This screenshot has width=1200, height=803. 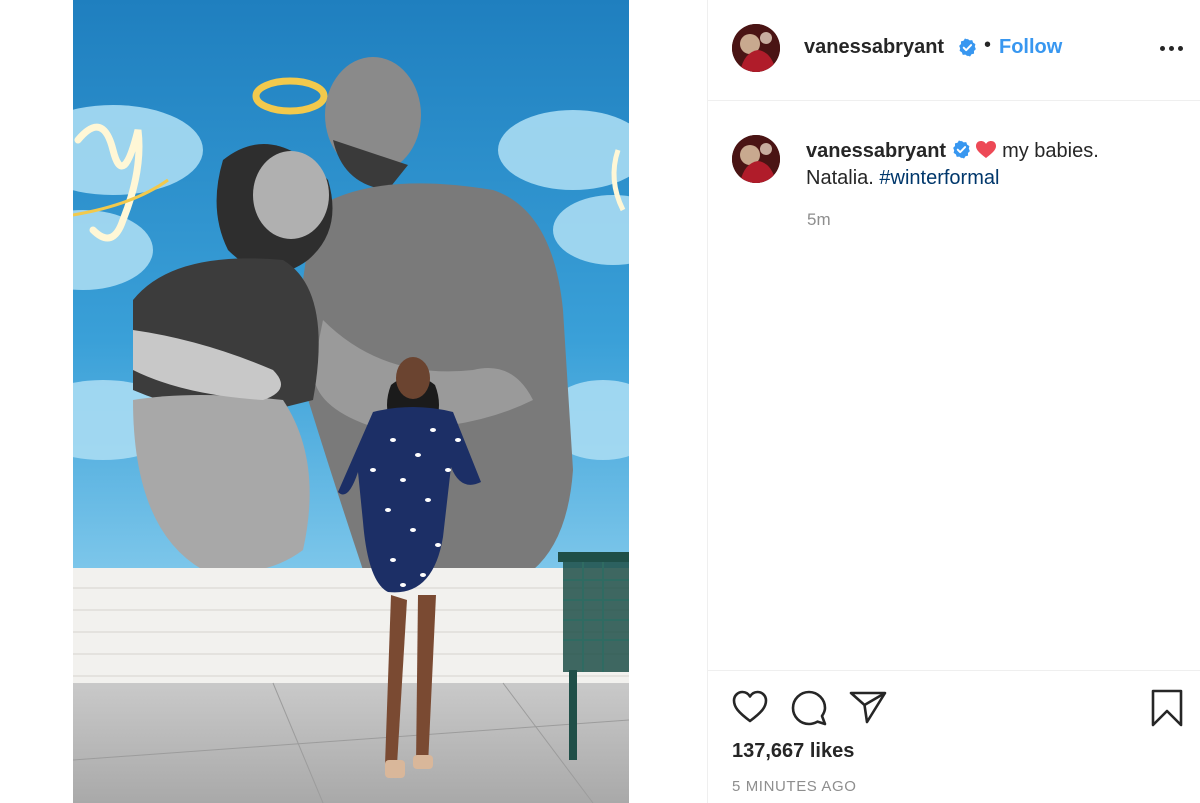 I want to click on avatar, so click(x=756, y=48).